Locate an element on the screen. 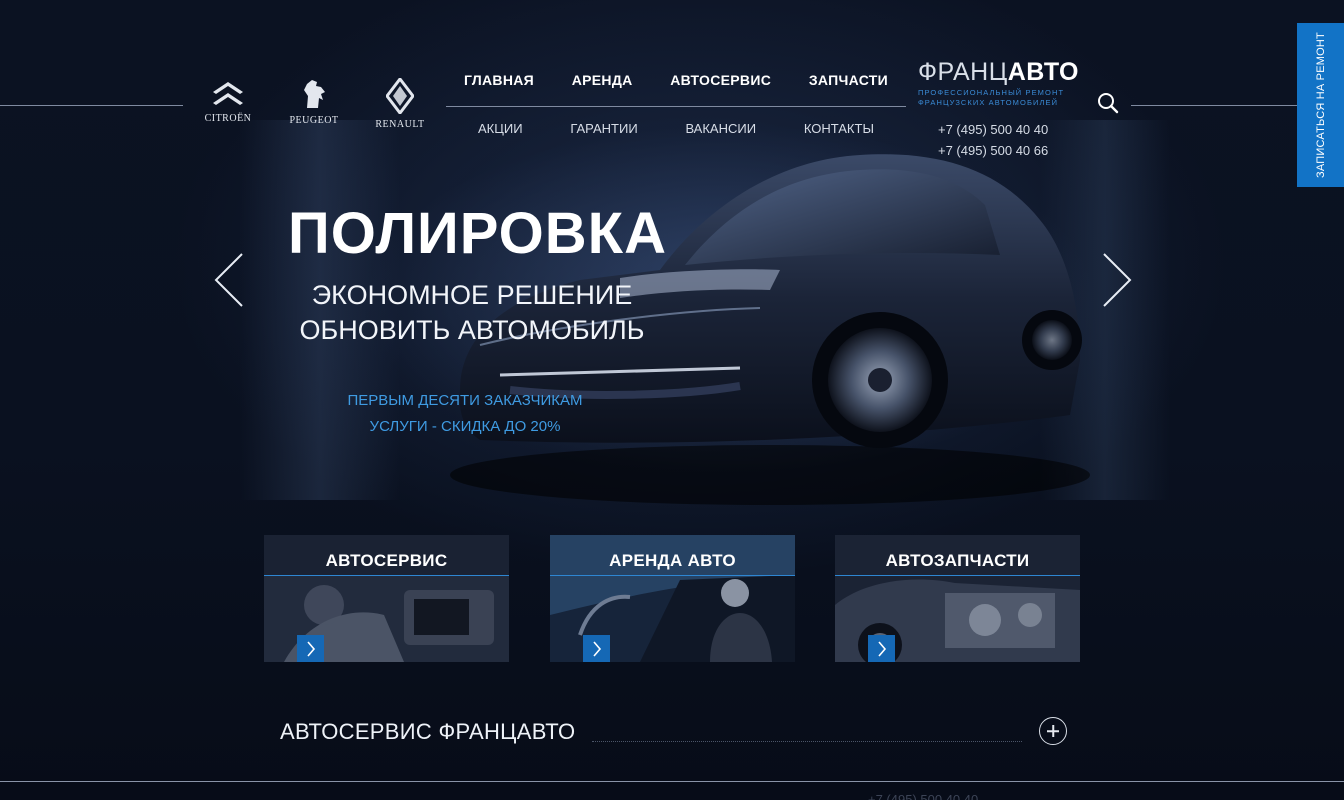 This screenshot has height=800, width=1344. peugeot-lion-icon is located at coordinates (314, 94).